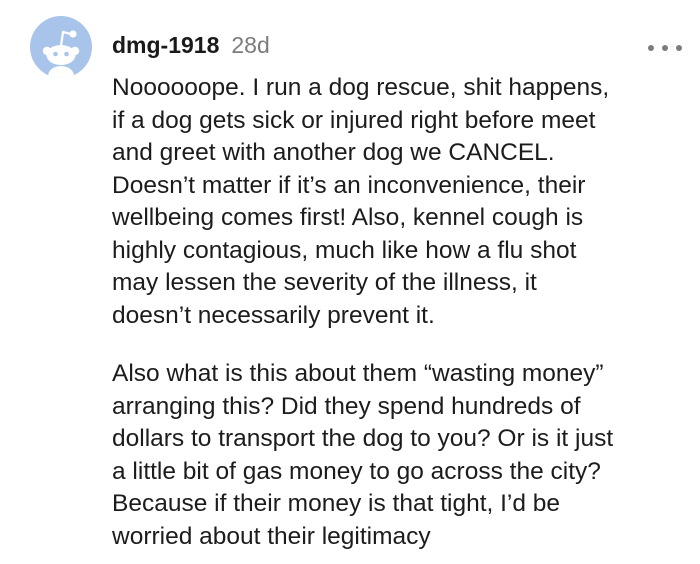  Describe the element at coordinates (273, 315) in the screenshot. I see `comment-line: doesn’t necessarily prevent it.` at that location.